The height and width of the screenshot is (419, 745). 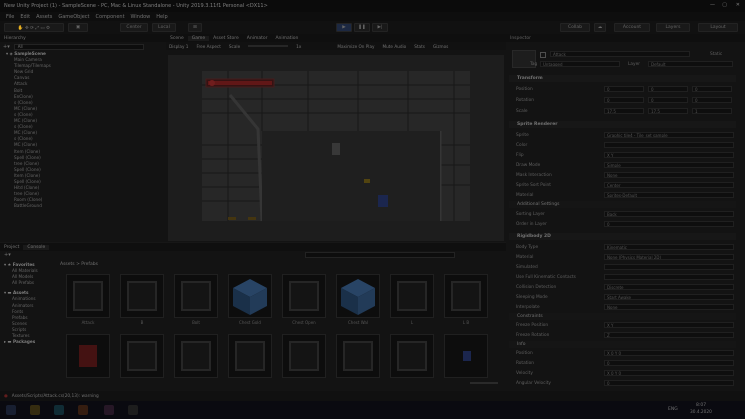 What do you see at coordinates (79, 264) in the screenshot?
I see `project-breadcrumb: Assets > Prefabs` at bounding box center [79, 264].